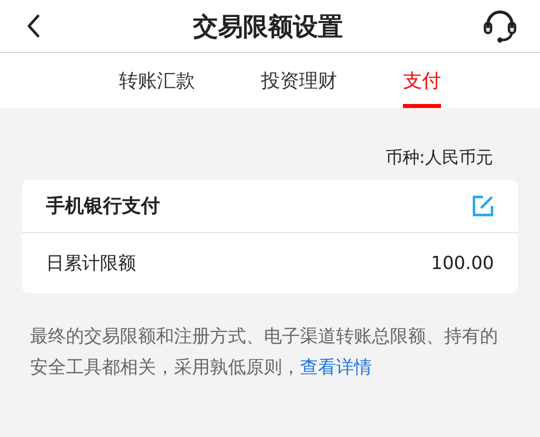 The image size is (540, 437). What do you see at coordinates (336, 367) in the screenshot?
I see `details-link: 查看详情` at bounding box center [336, 367].